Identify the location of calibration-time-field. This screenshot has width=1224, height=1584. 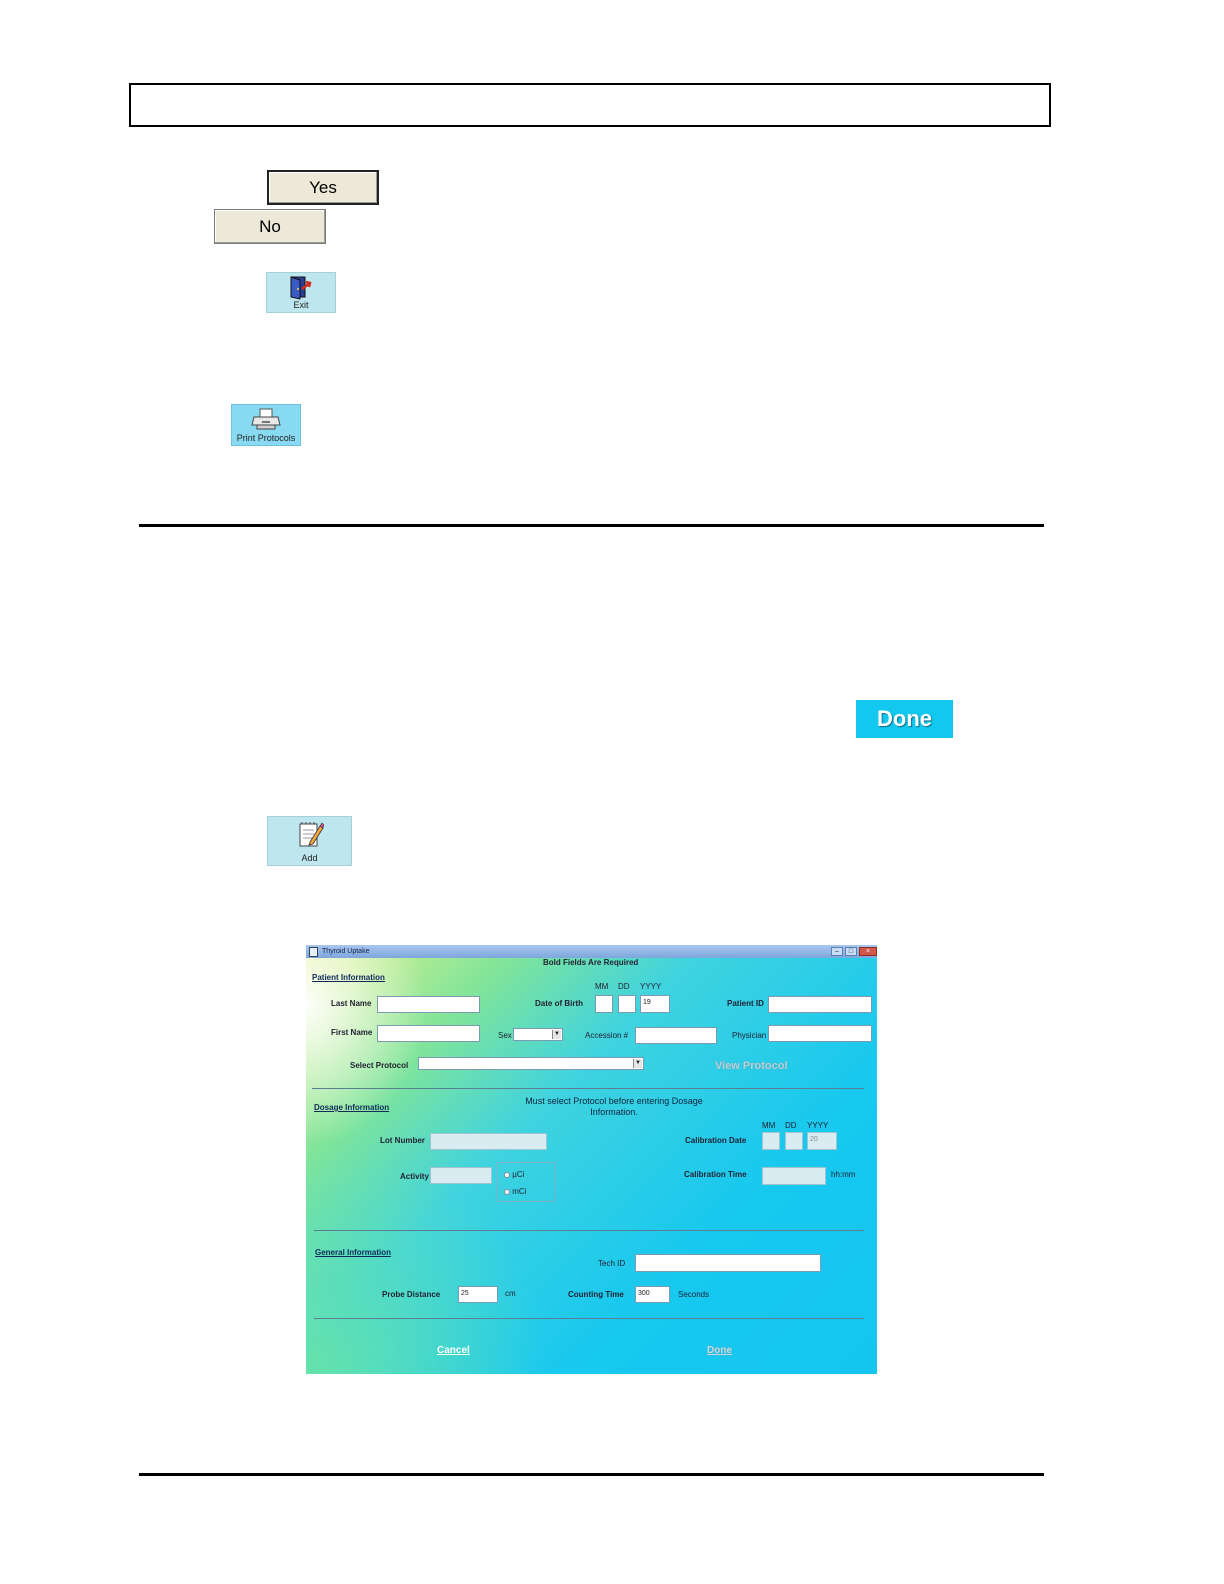
(794, 1176).